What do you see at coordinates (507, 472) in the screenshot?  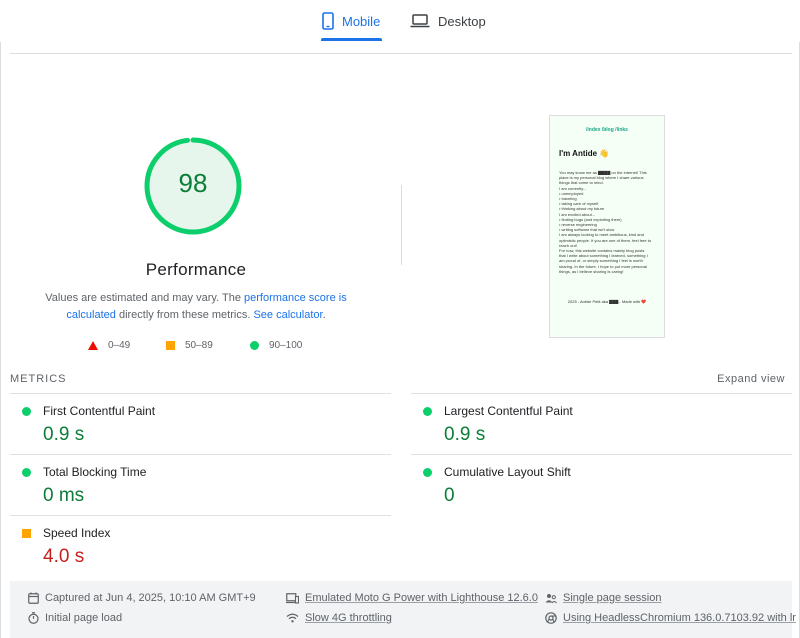 I see `metric-name: Cumulative Layout Shift` at bounding box center [507, 472].